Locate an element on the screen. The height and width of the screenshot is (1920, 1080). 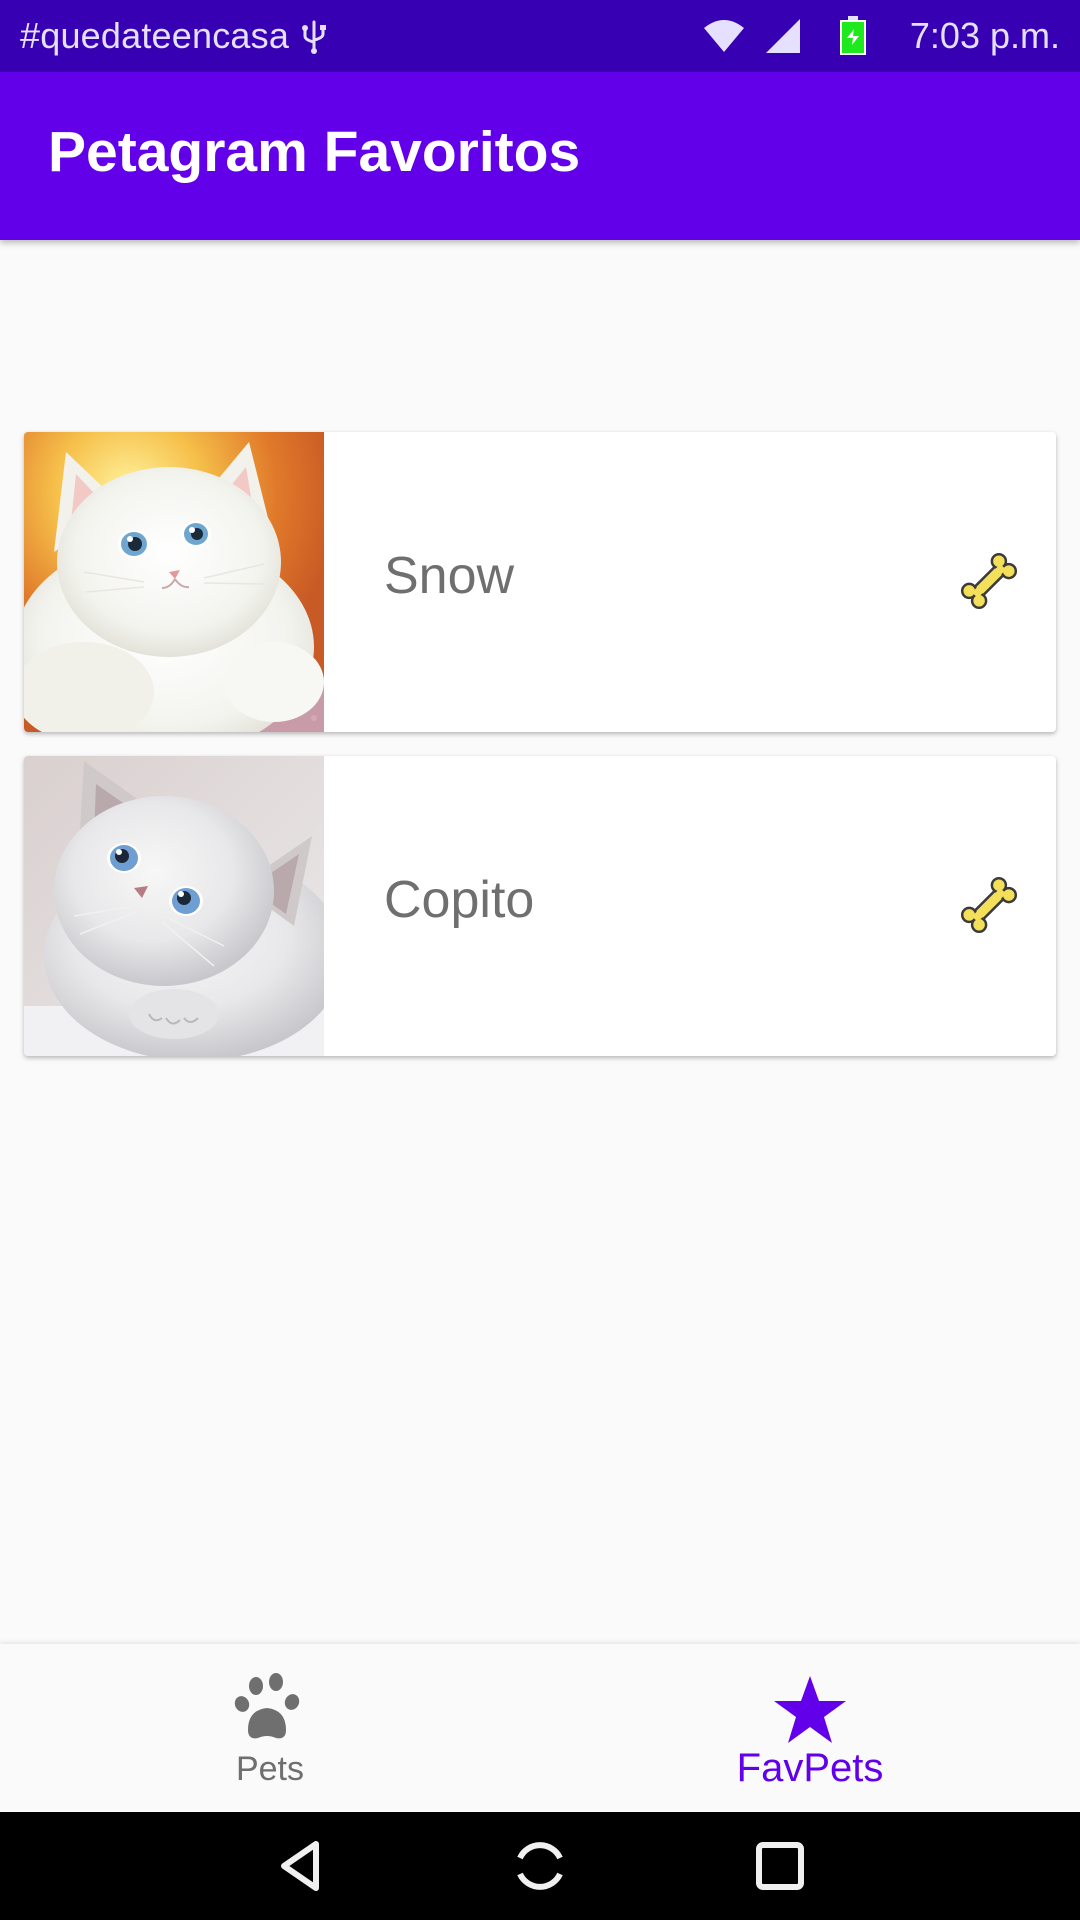
paw-icon is located at coordinates (270, 1710).